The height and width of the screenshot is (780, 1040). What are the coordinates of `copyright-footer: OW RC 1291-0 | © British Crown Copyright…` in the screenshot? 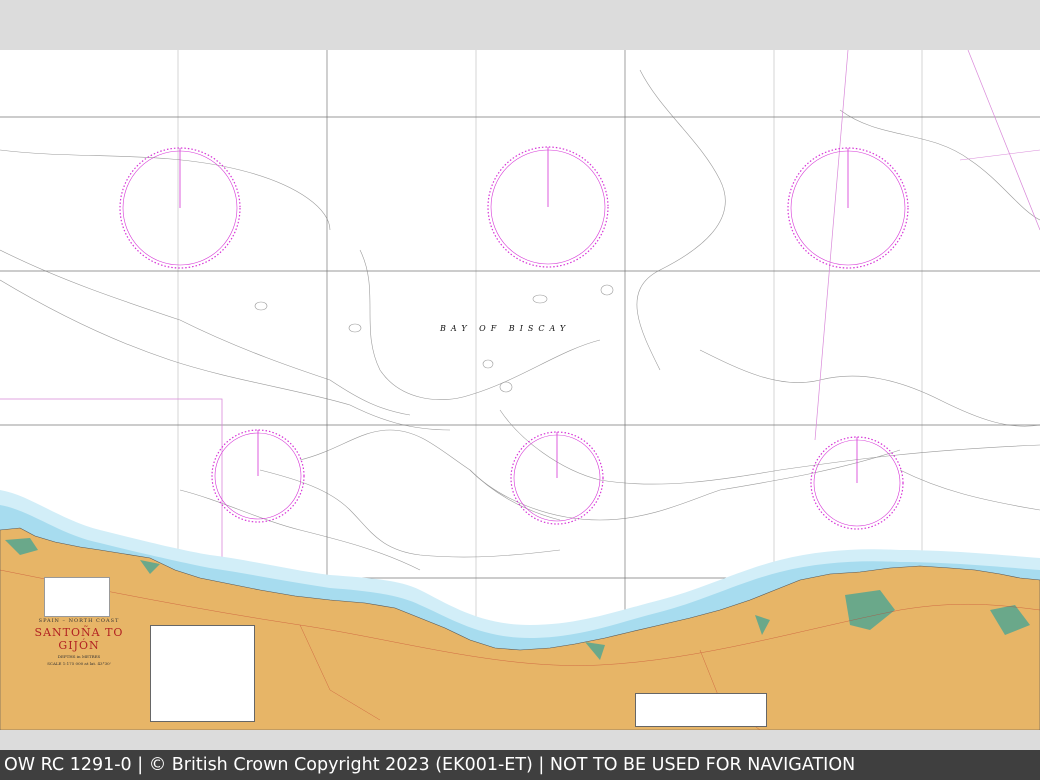 It's located at (520, 765).